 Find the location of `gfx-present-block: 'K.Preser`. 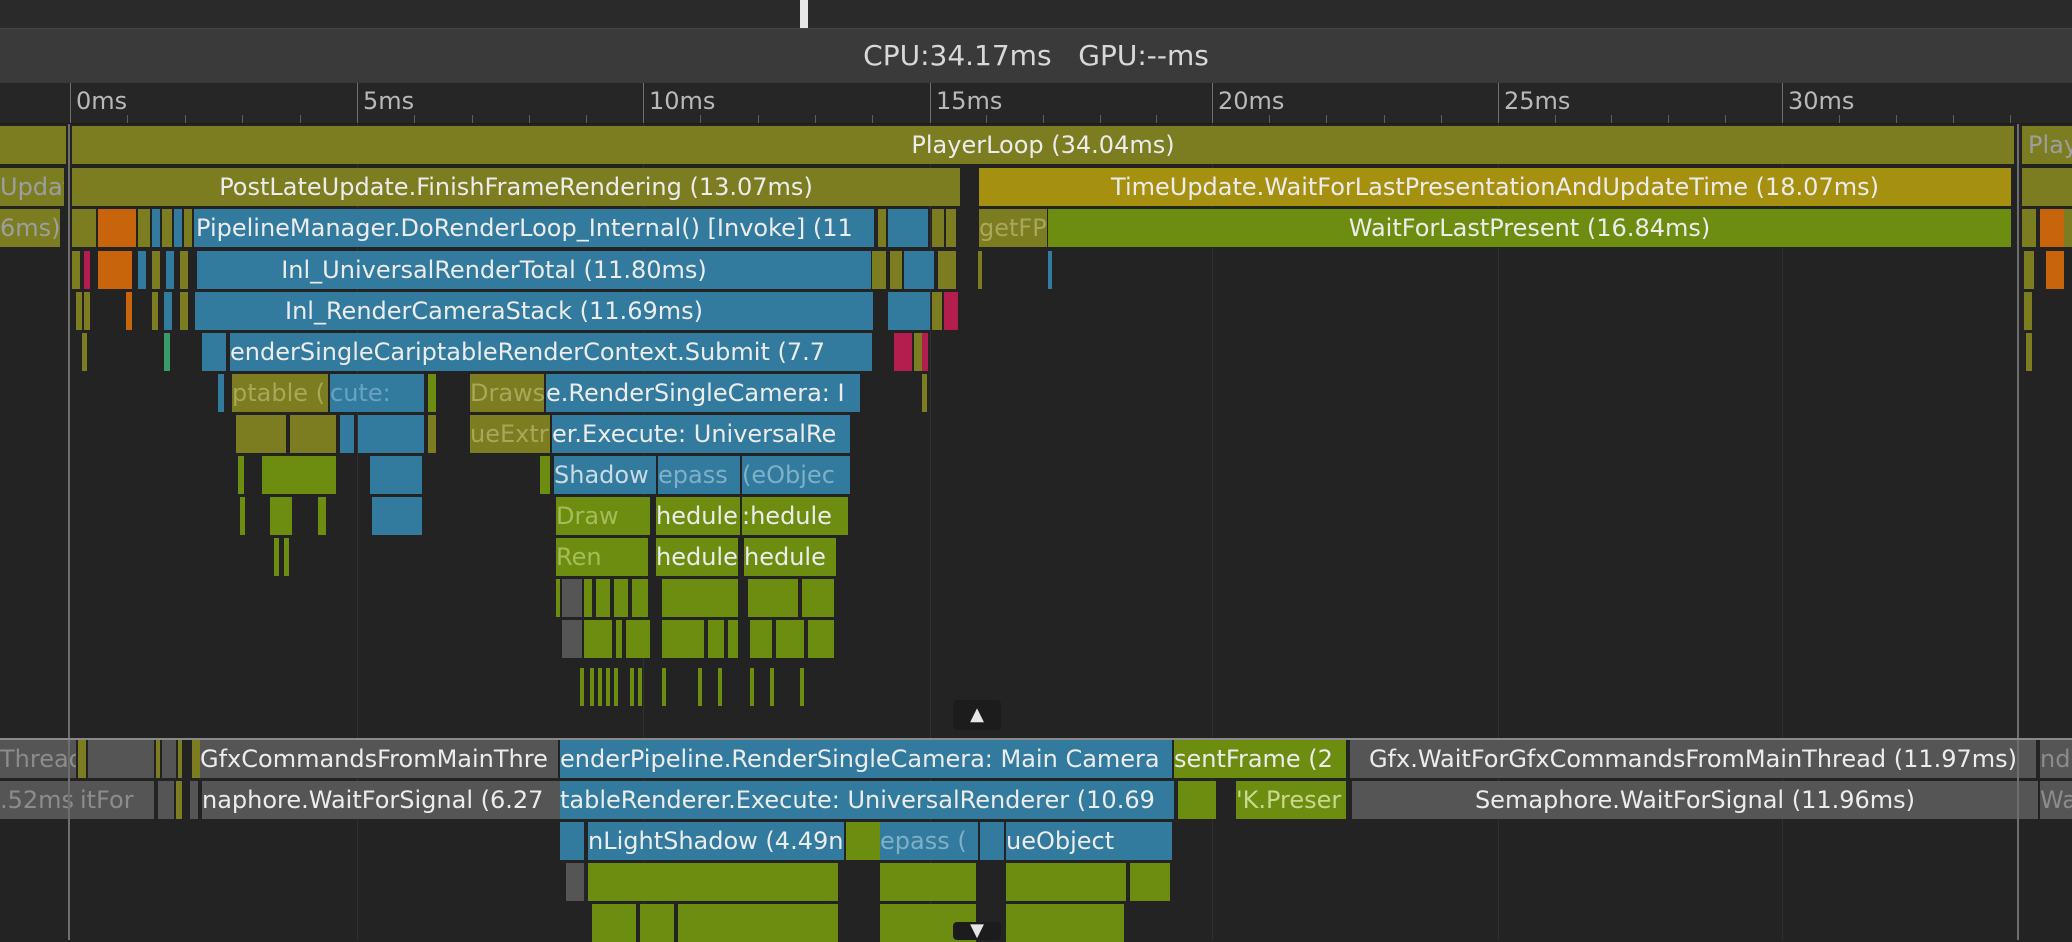

gfx-present-block: 'K.Preser is located at coordinates (1291, 800).